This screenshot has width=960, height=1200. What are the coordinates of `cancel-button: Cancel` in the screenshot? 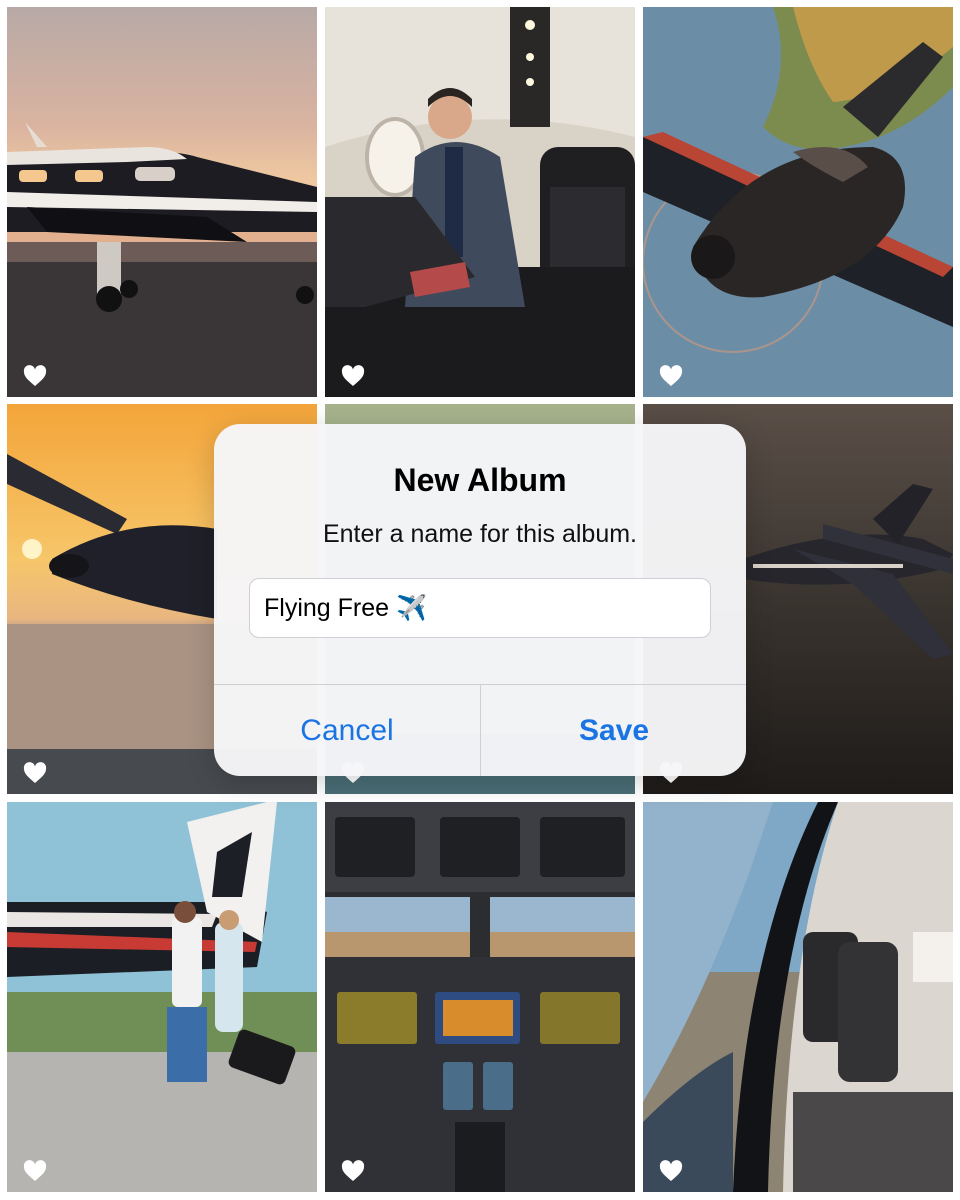 It's located at (347, 730).